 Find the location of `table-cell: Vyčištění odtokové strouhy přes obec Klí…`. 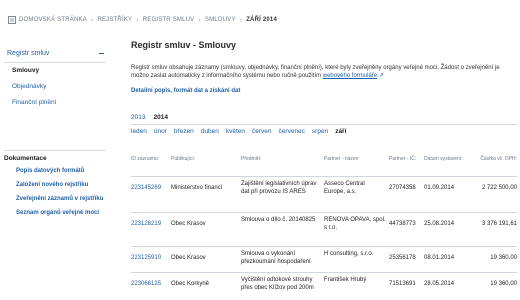

table-cell: Vyčištění odtokové strouhy přes obec Klí… is located at coordinates (277, 284).